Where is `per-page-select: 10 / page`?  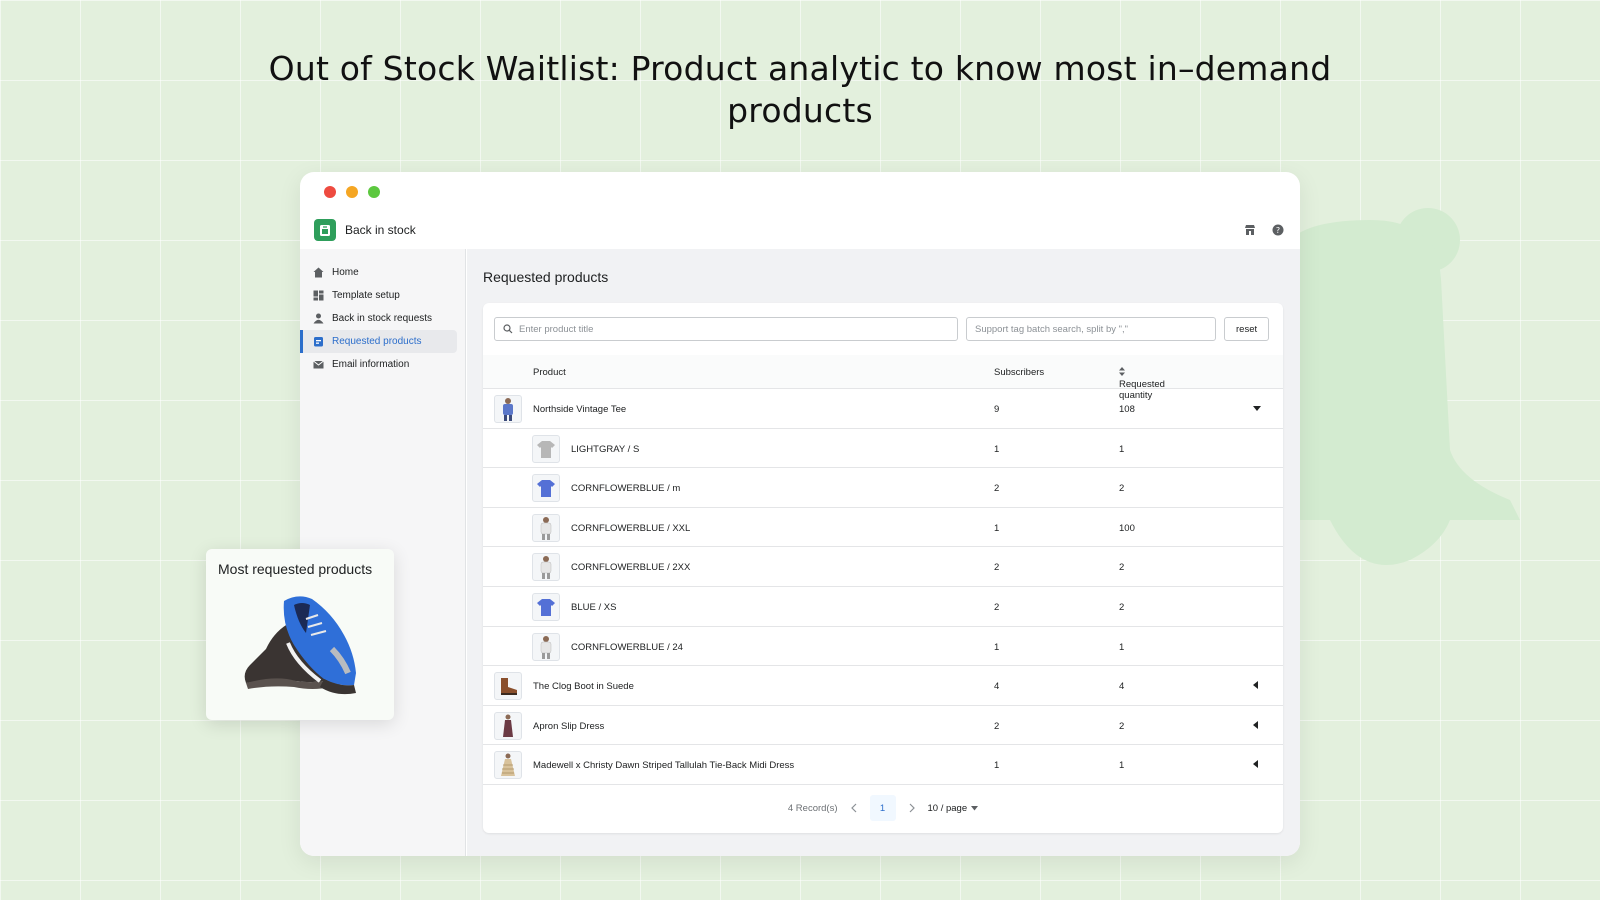 per-page-select: 10 / page is located at coordinates (953, 808).